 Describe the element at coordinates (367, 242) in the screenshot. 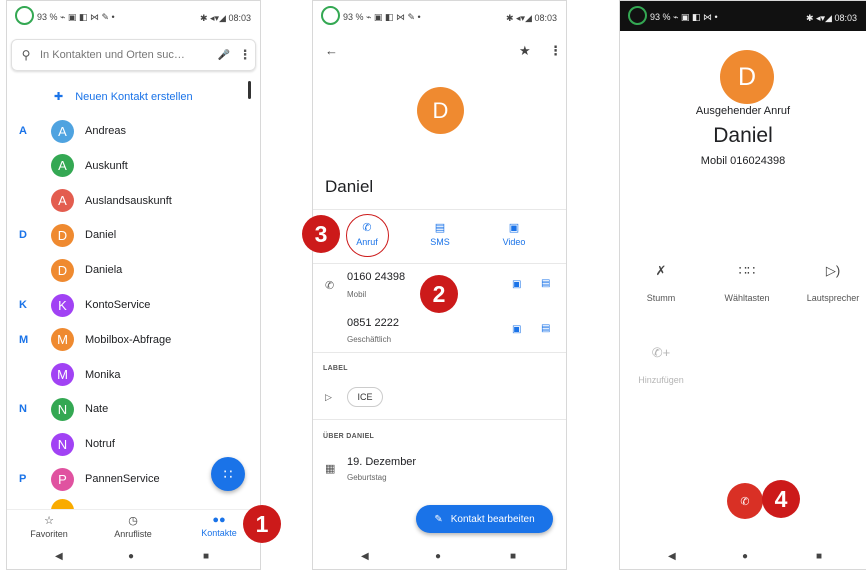

I see `call-label: Anruf` at that location.